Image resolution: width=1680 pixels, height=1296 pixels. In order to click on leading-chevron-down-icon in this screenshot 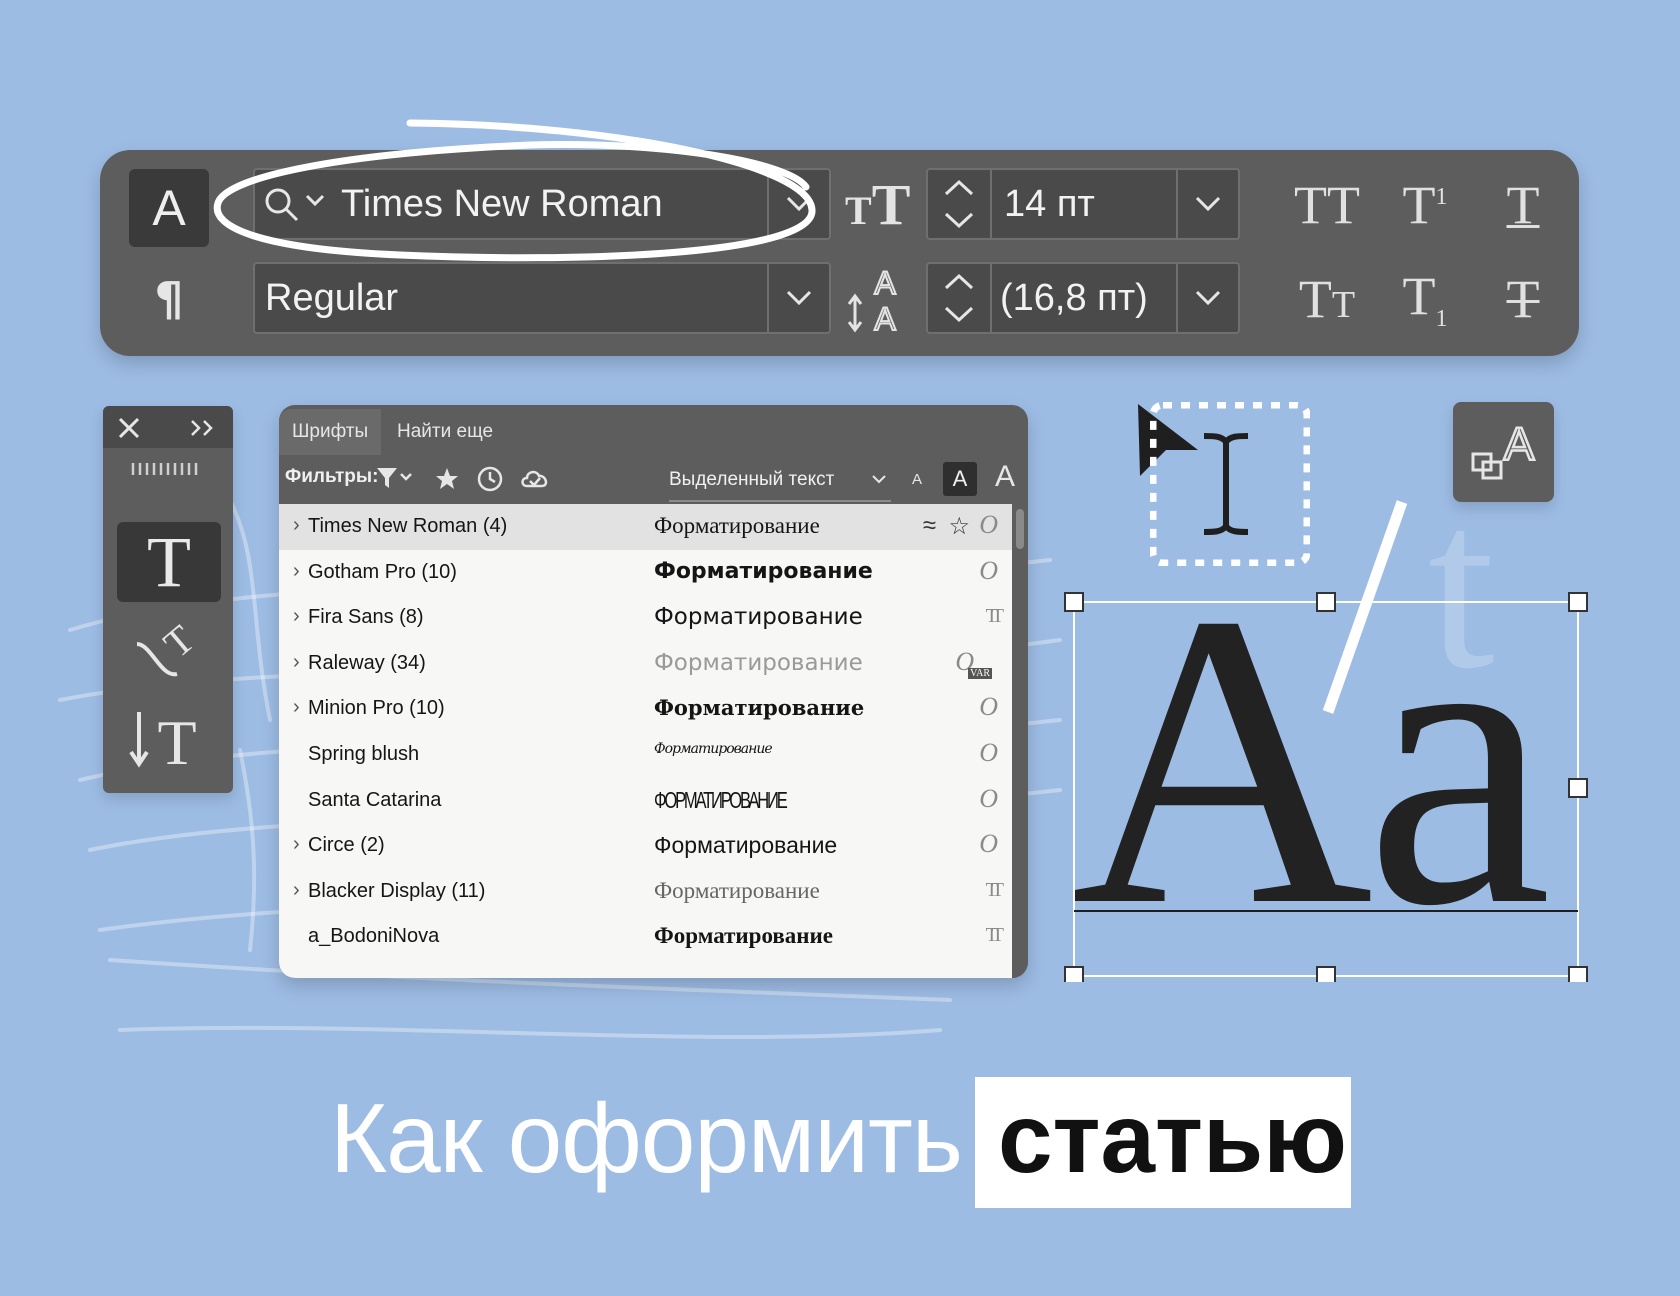, I will do `click(1208, 298)`.